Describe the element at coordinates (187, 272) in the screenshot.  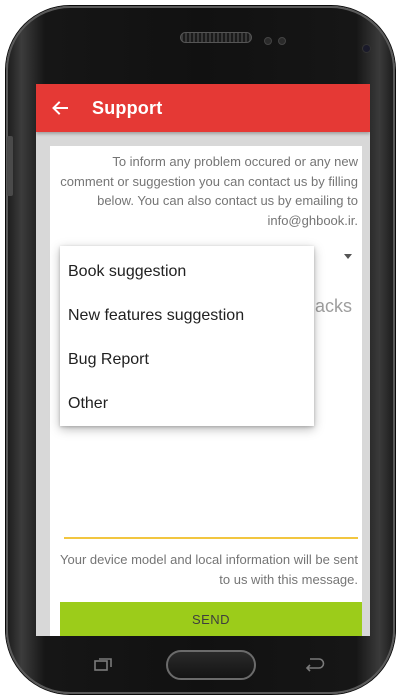
I see `dropdown-option-book-suggestion: Book suggestion` at that location.